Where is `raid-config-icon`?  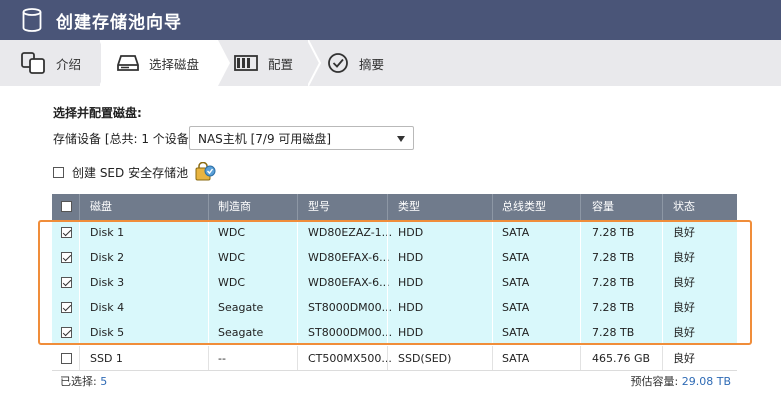 raid-config-icon is located at coordinates (246, 63).